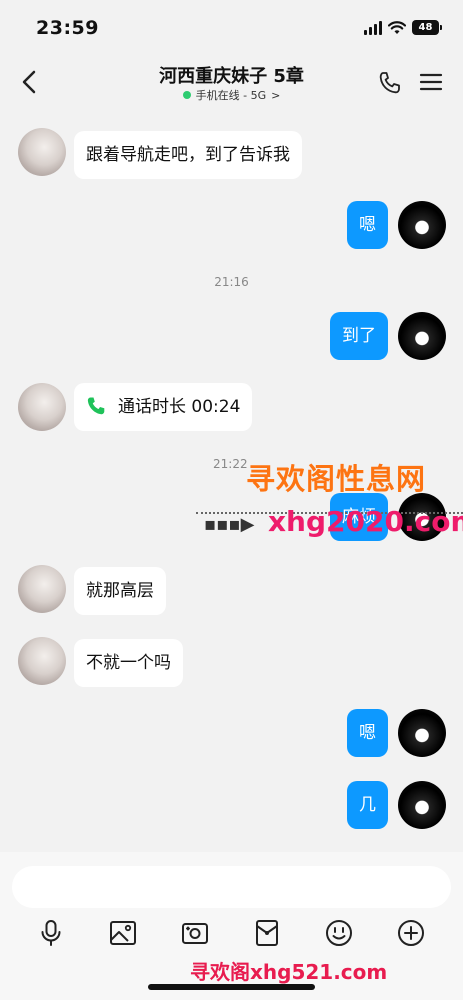 The width and height of the screenshot is (463, 1000). Describe the element at coordinates (289, 972) in the screenshot. I see `watermark-bottom: 寻欢阁xhg521.com` at that location.